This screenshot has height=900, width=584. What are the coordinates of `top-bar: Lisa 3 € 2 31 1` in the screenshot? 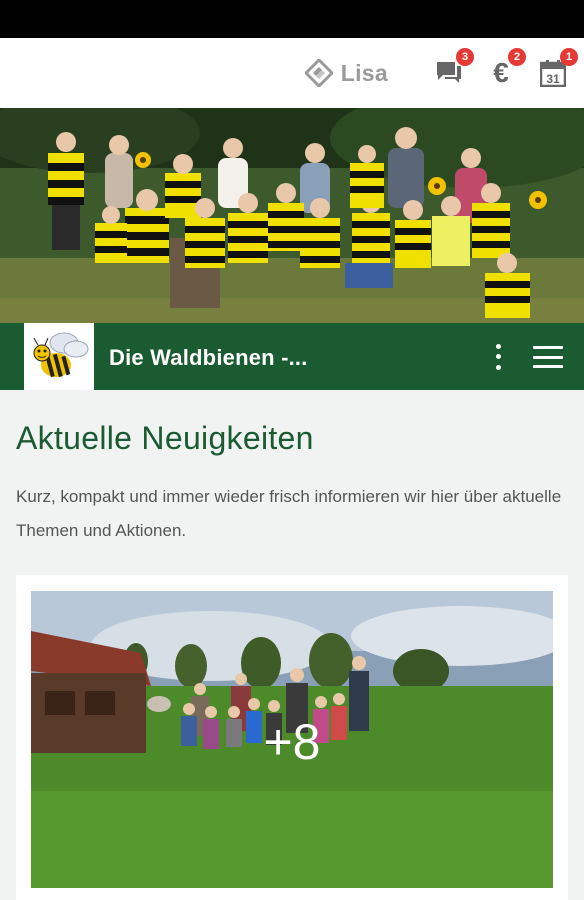 It's located at (292, 73).